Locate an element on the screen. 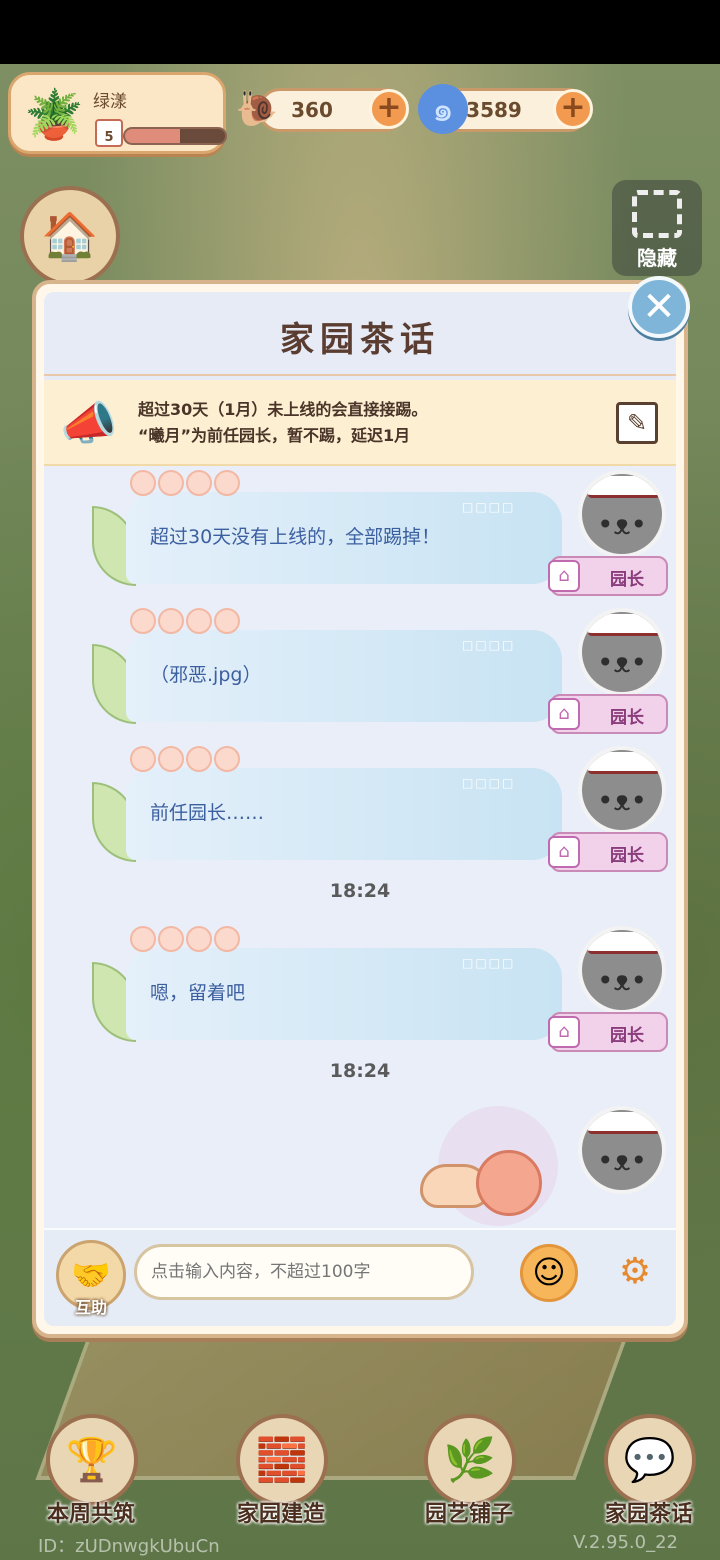 This screenshot has height=1560, width=720. message-text: 嗯，留着吧 is located at coordinates (198, 993).